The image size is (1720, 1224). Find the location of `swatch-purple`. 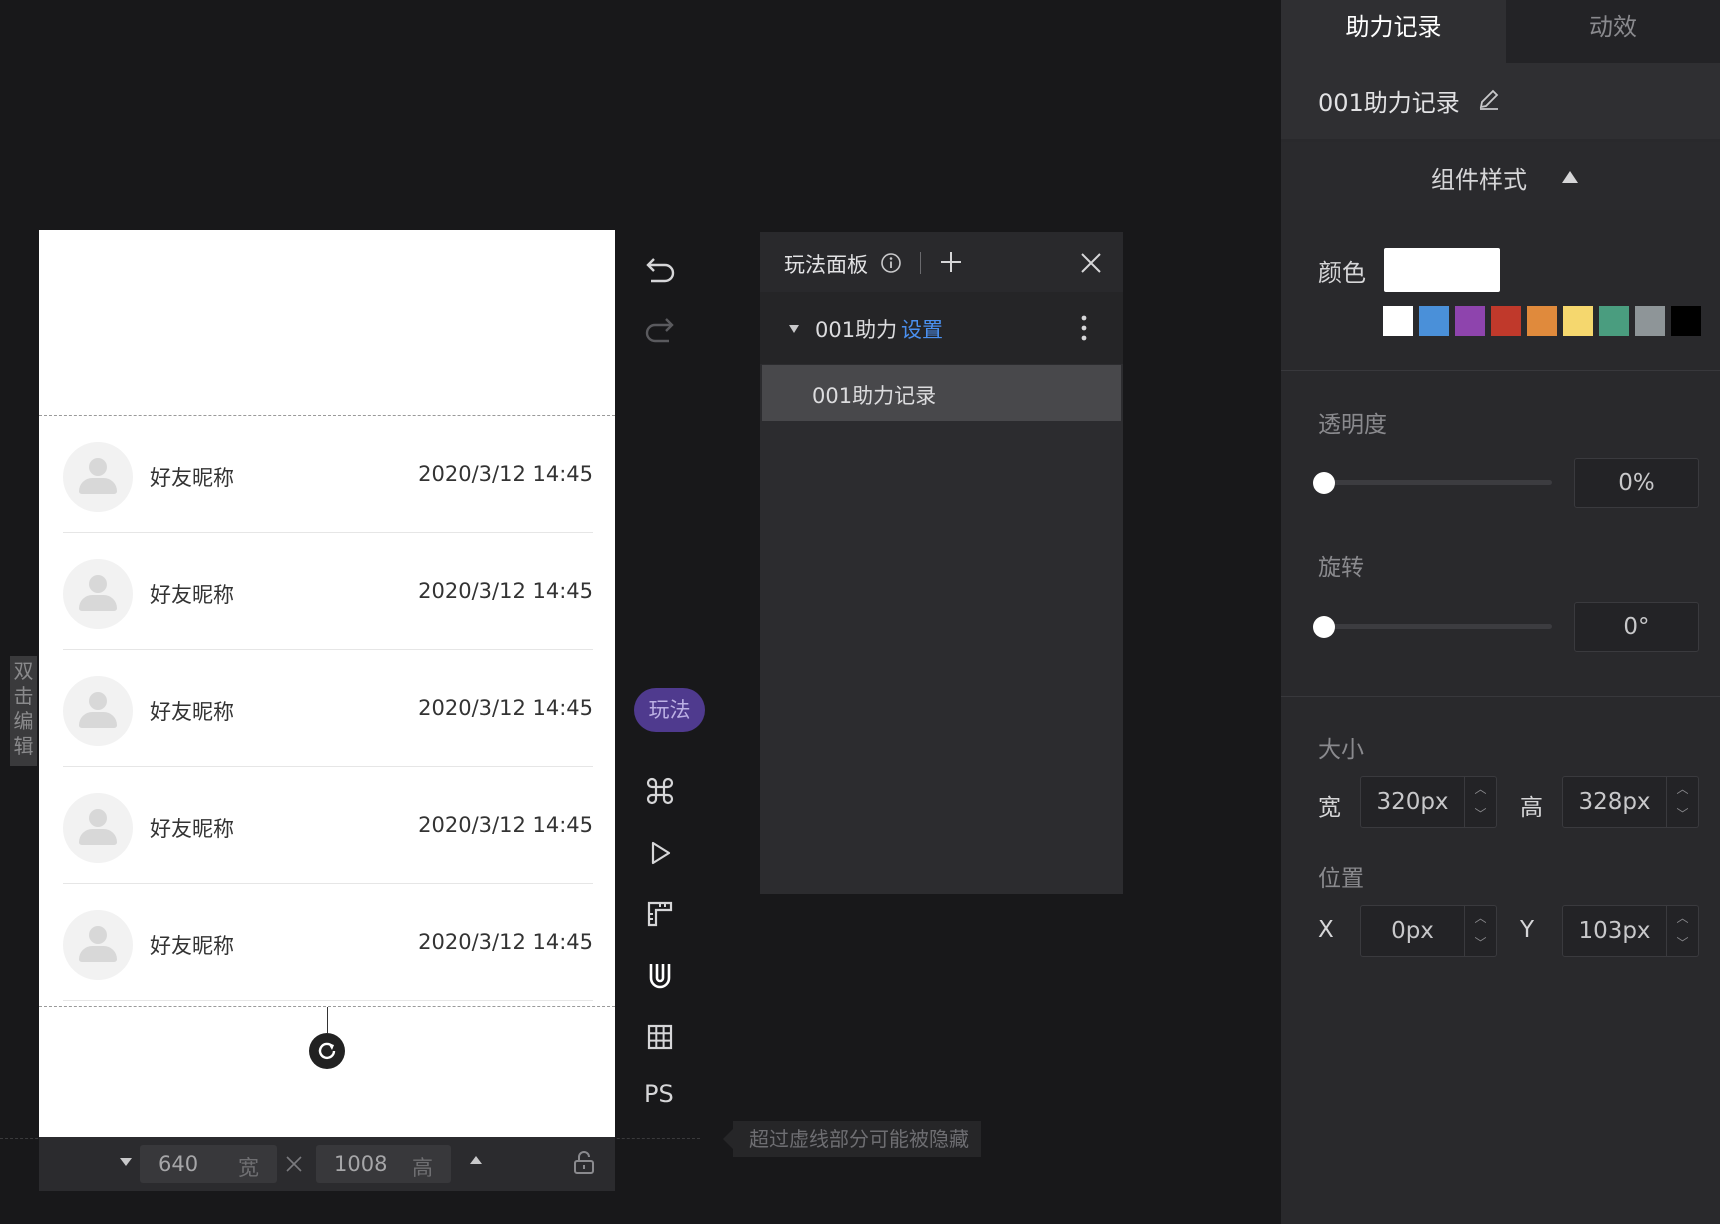

swatch-purple is located at coordinates (1470, 321).